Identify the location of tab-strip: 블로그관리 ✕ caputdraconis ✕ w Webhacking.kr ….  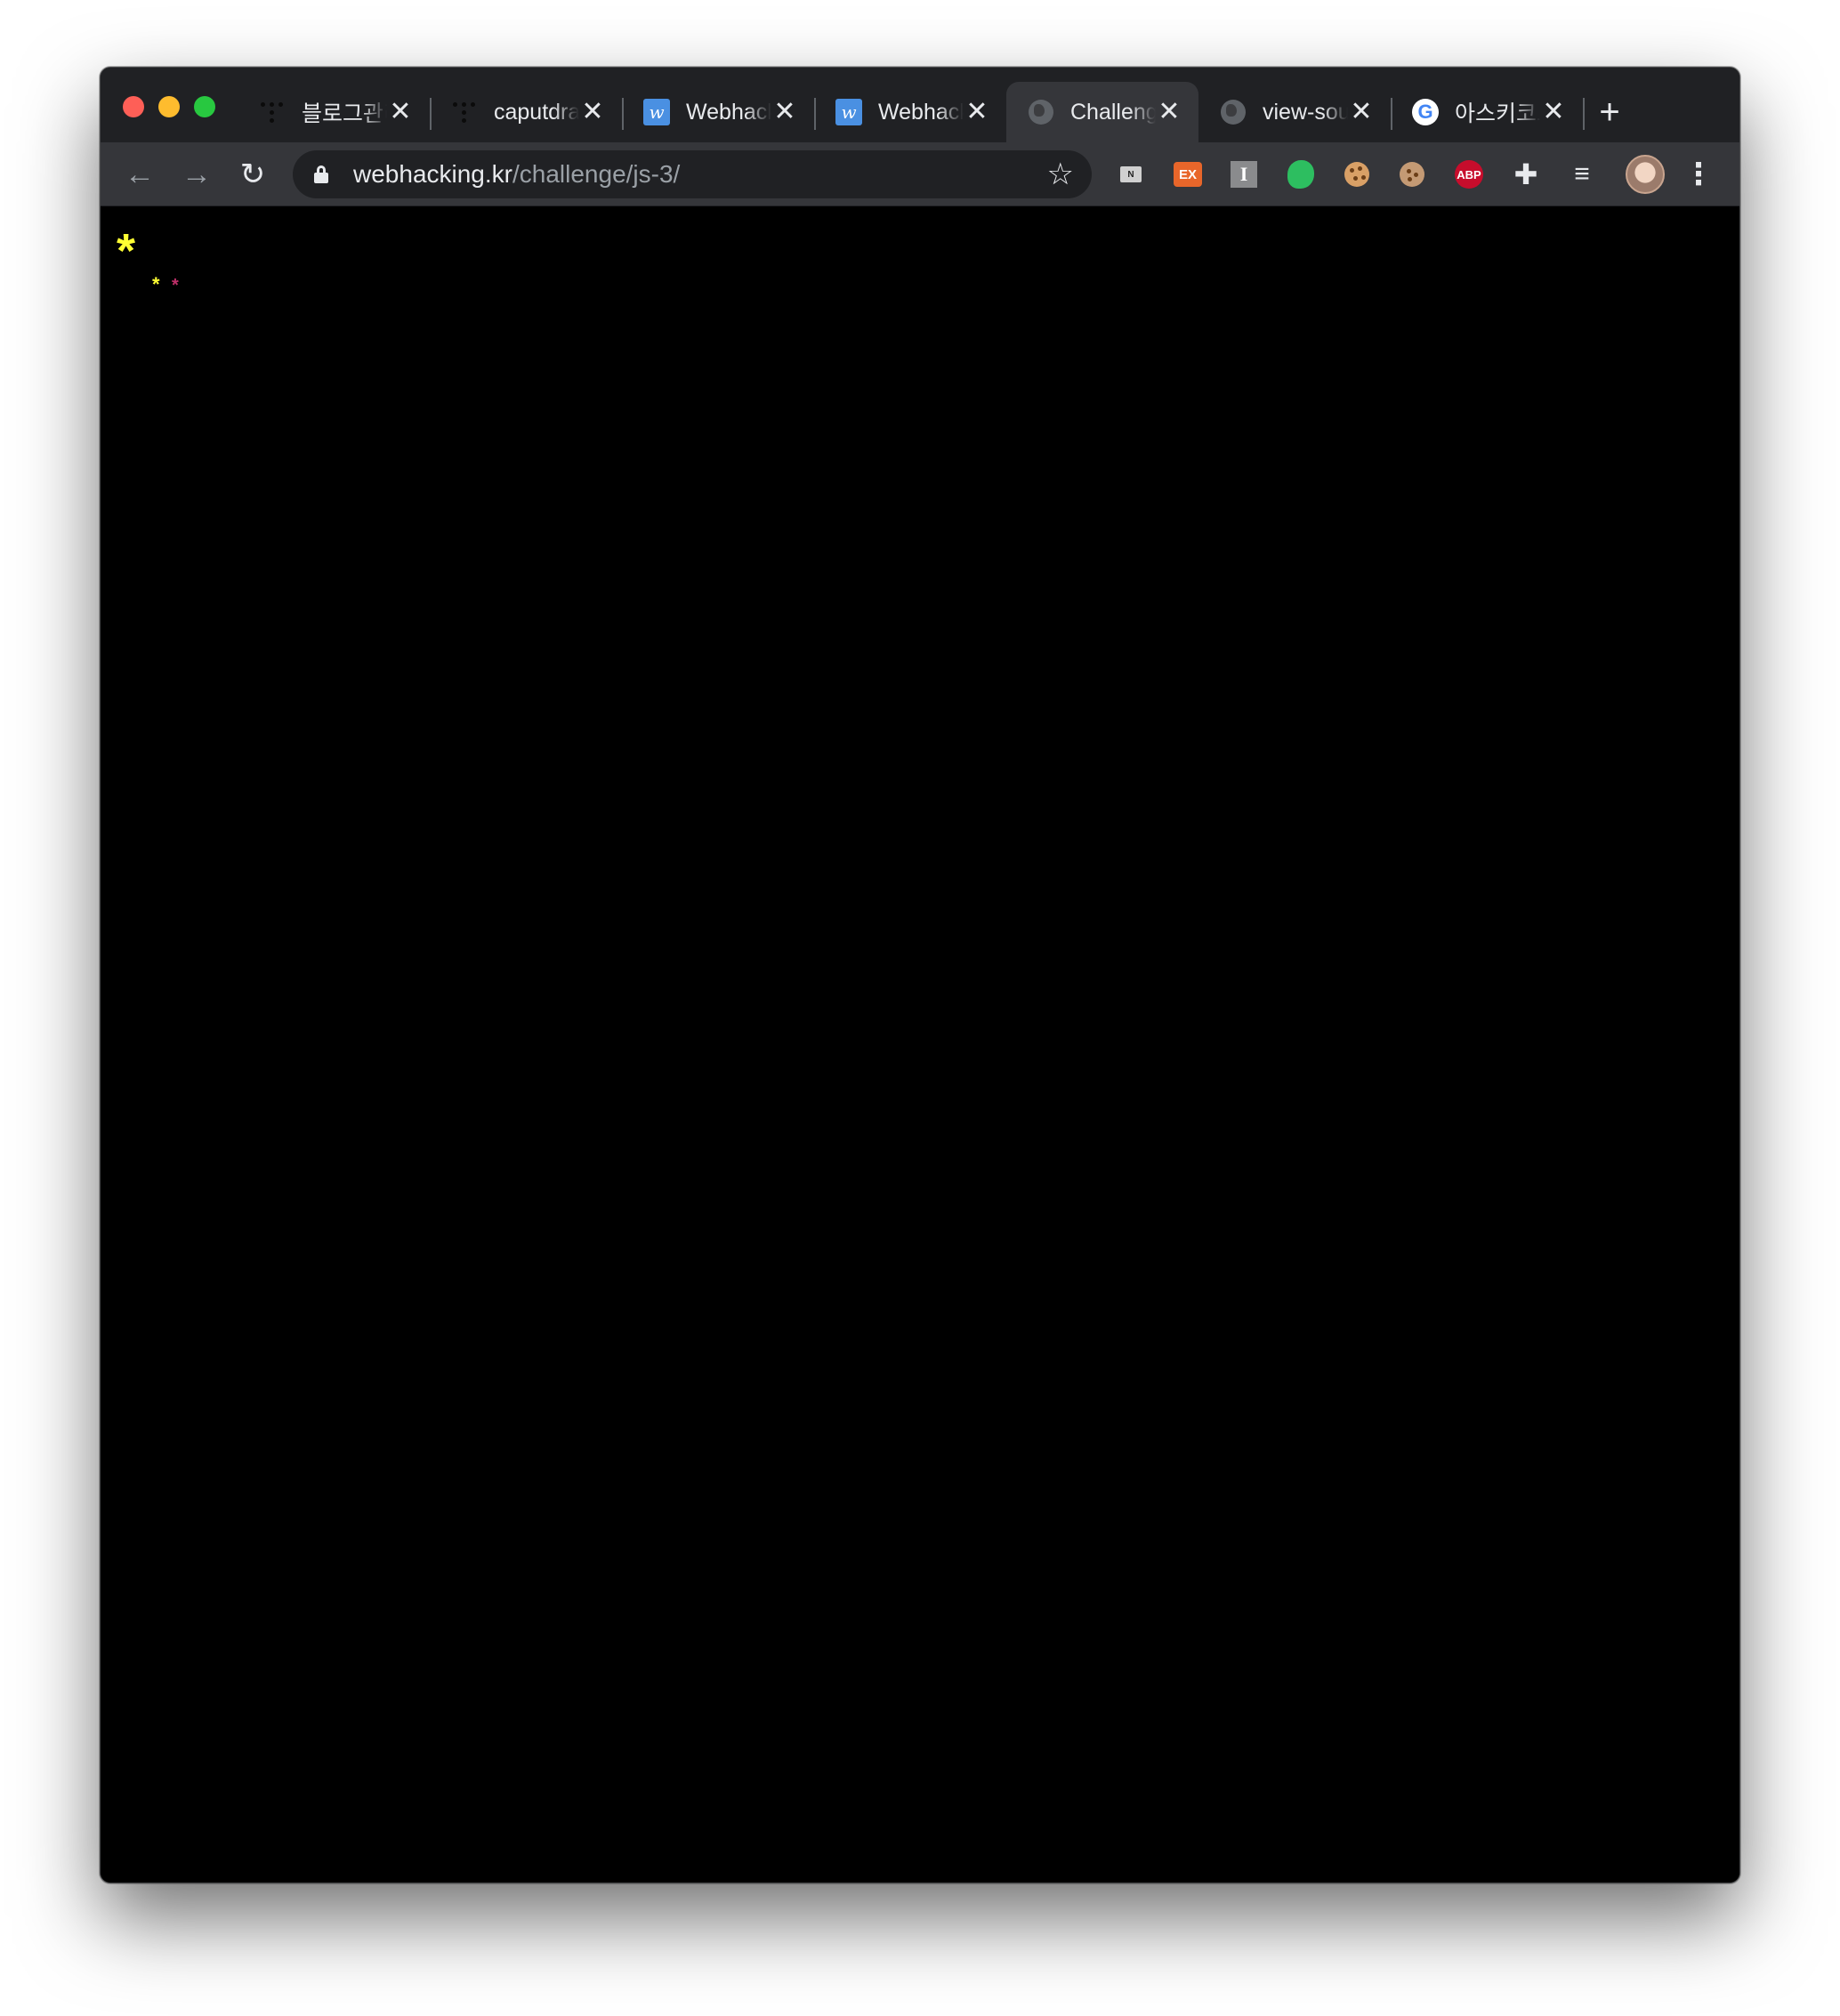
(920, 105).